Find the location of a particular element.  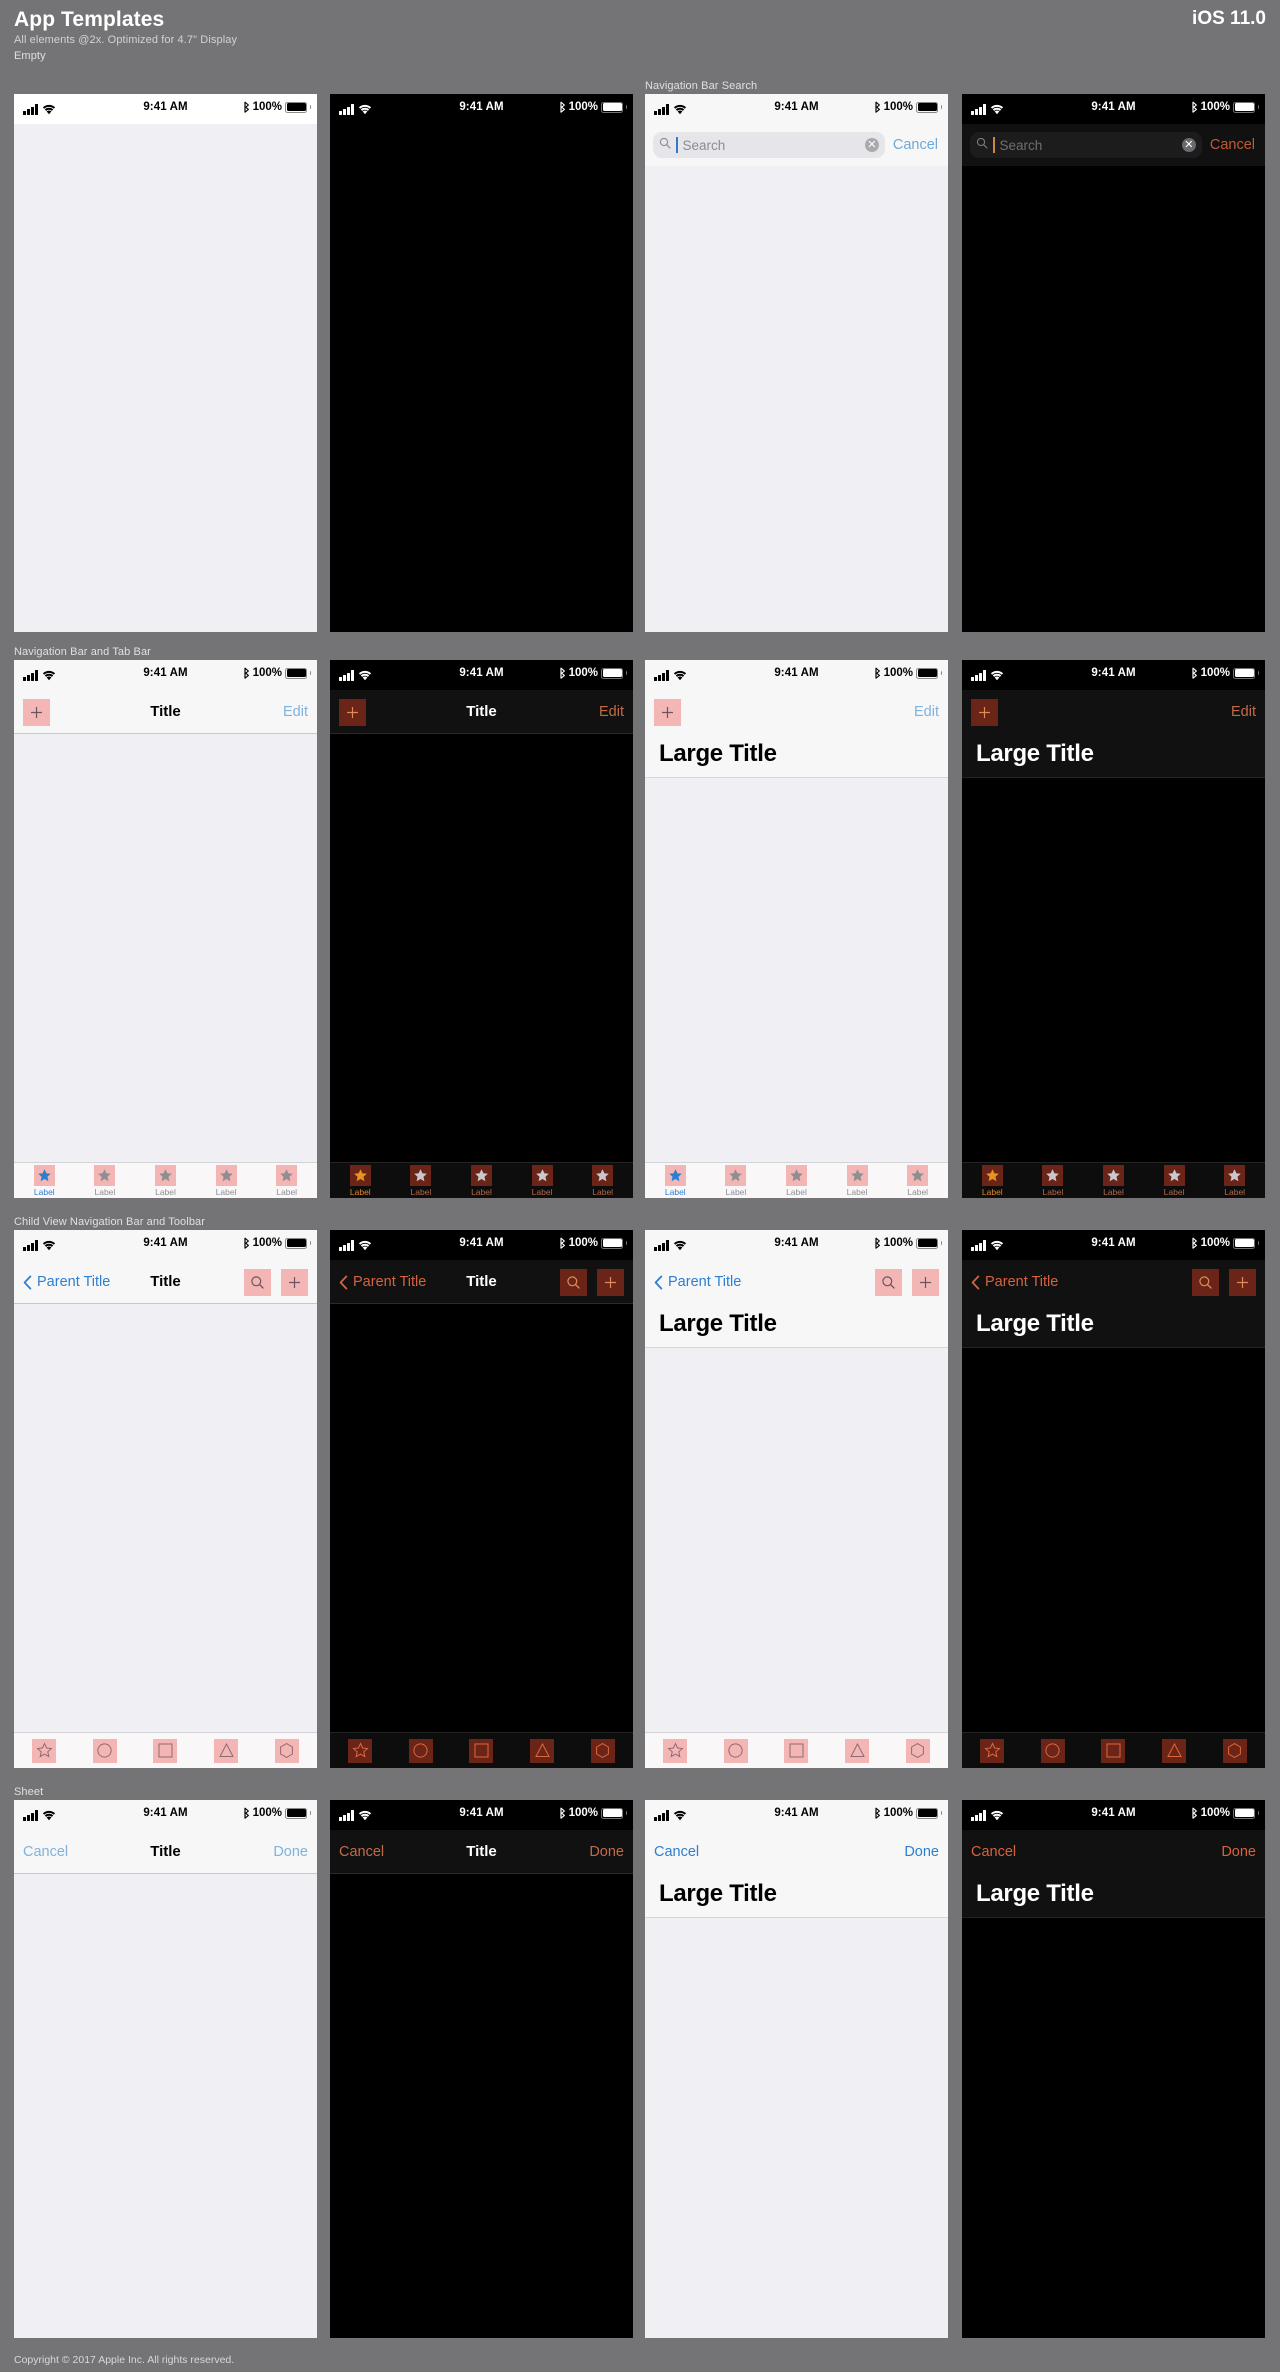

nav-title: Title is located at coordinates (165, 711).